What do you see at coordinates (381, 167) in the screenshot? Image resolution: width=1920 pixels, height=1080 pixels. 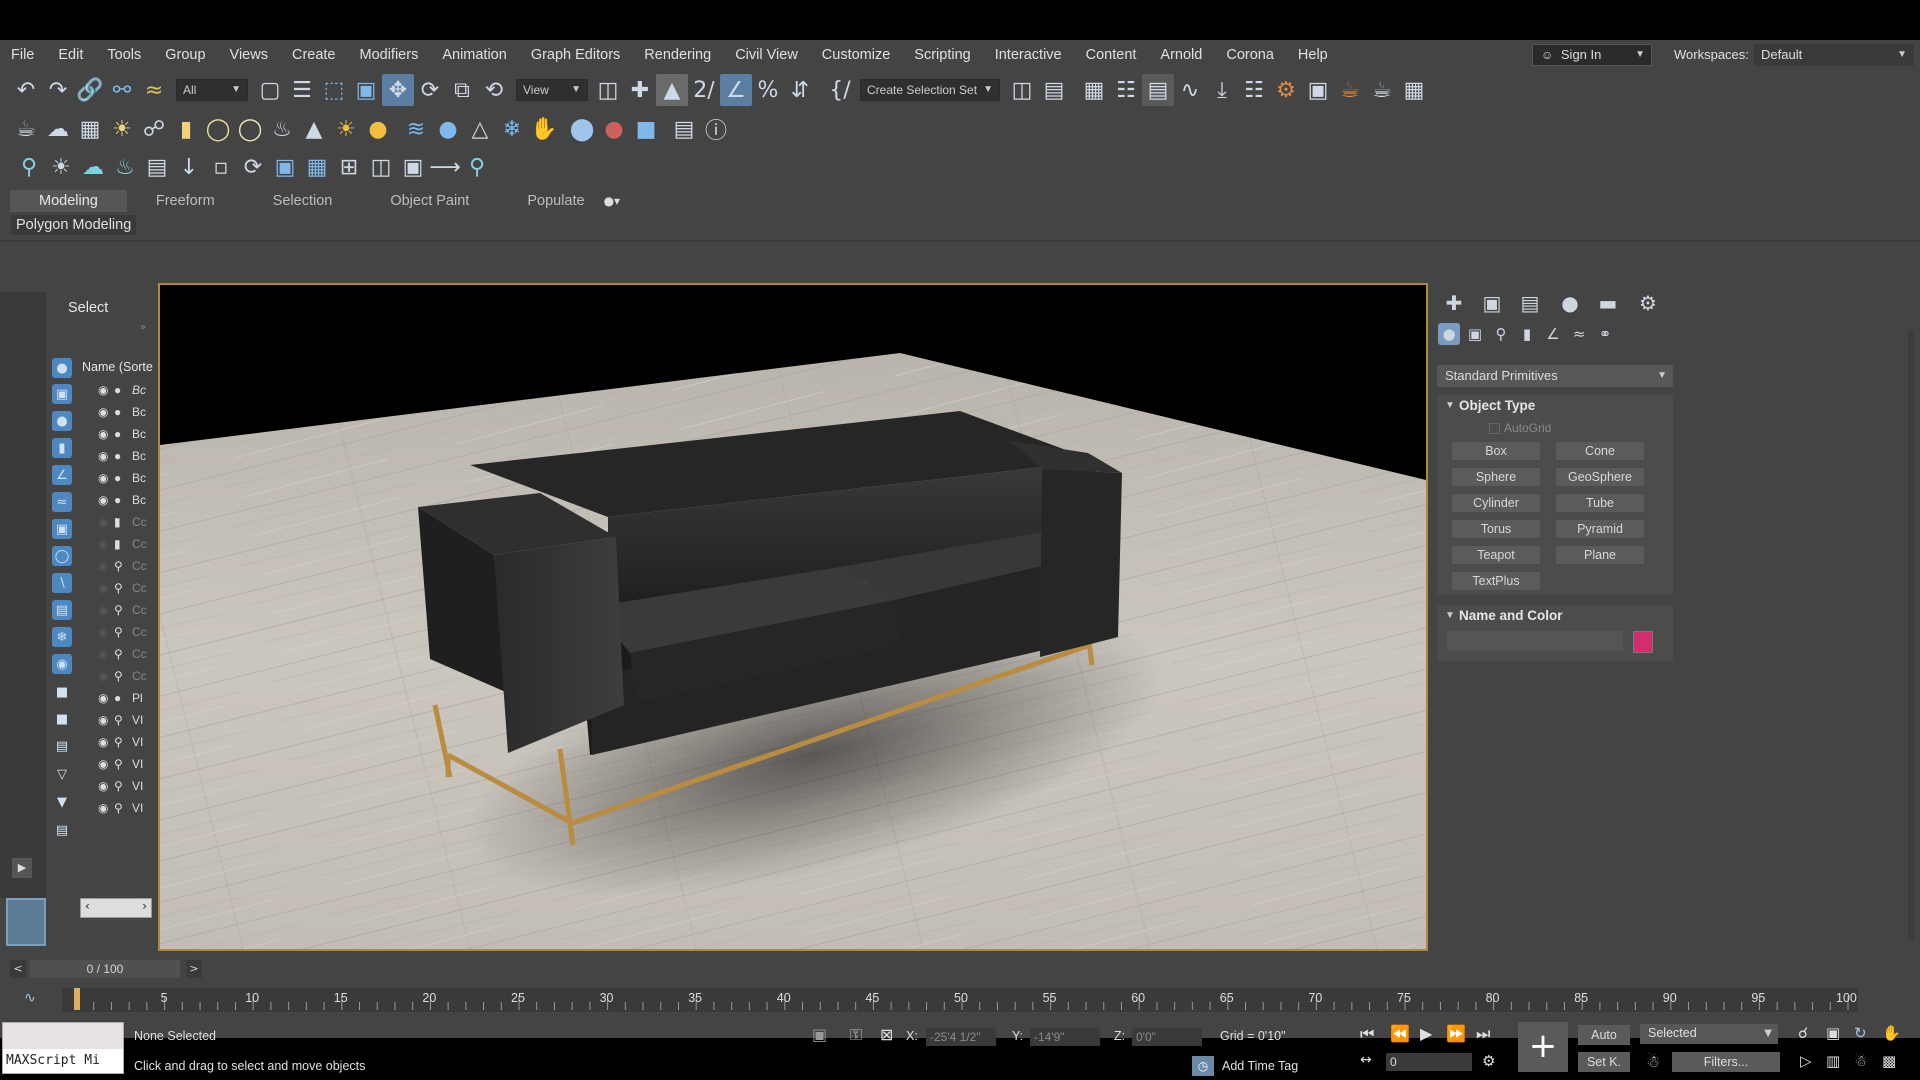 I see `vray-mesh-export-icon: ◫` at bounding box center [381, 167].